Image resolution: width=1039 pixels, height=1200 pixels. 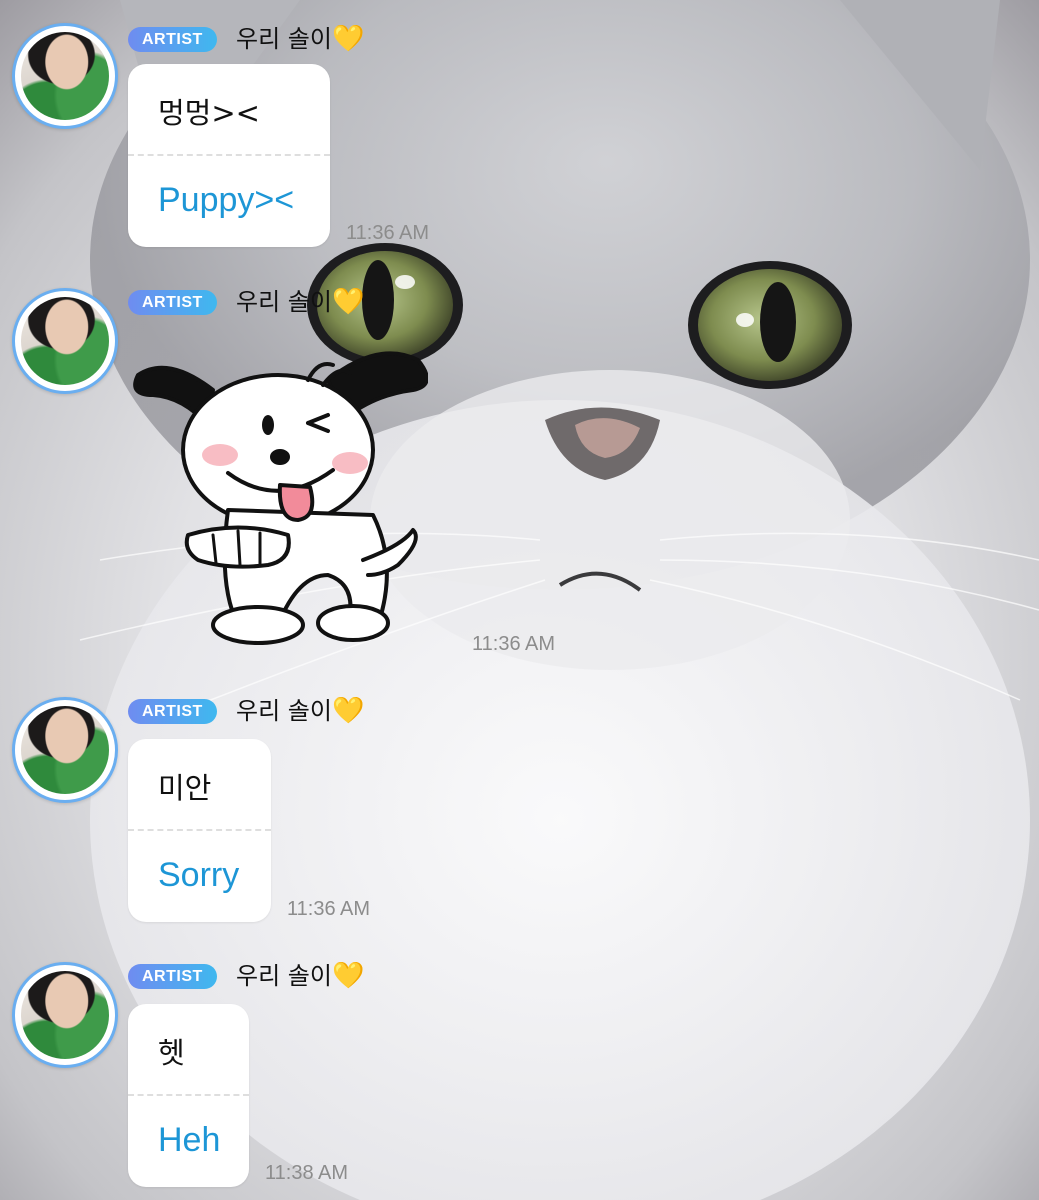 What do you see at coordinates (209, 113) in the screenshot?
I see `original-text: 멍멍><` at bounding box center [209, 113].